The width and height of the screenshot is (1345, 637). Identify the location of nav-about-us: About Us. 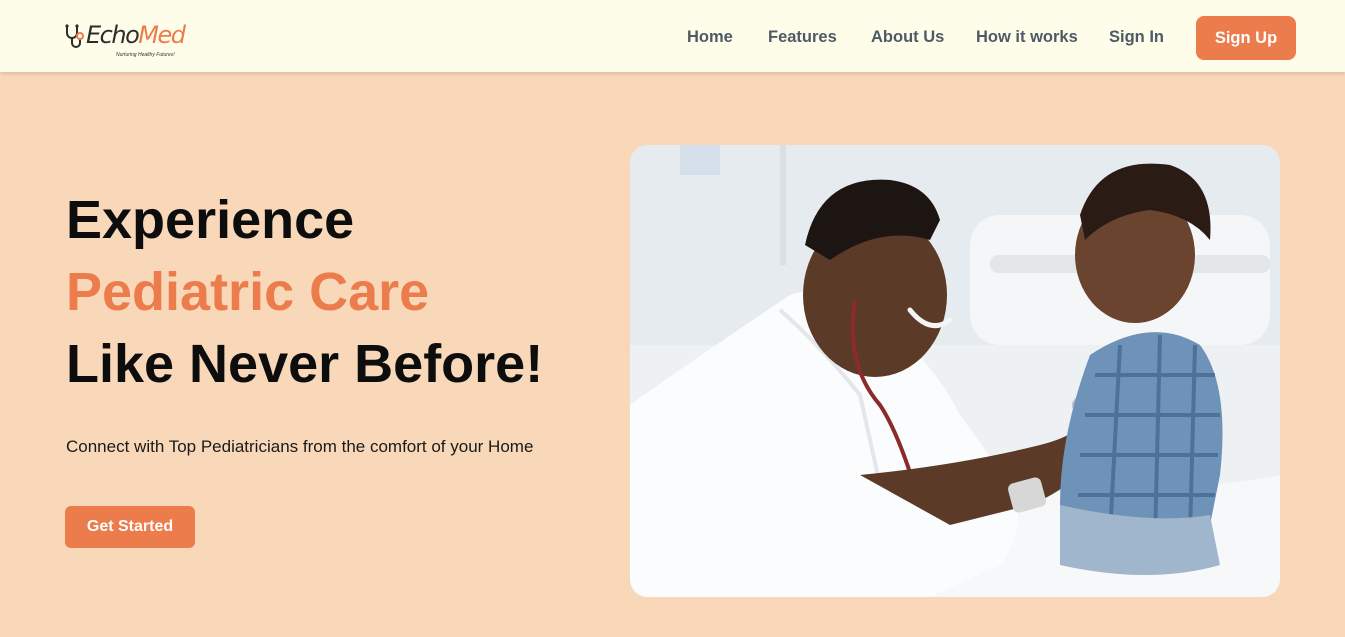
(907, 37).